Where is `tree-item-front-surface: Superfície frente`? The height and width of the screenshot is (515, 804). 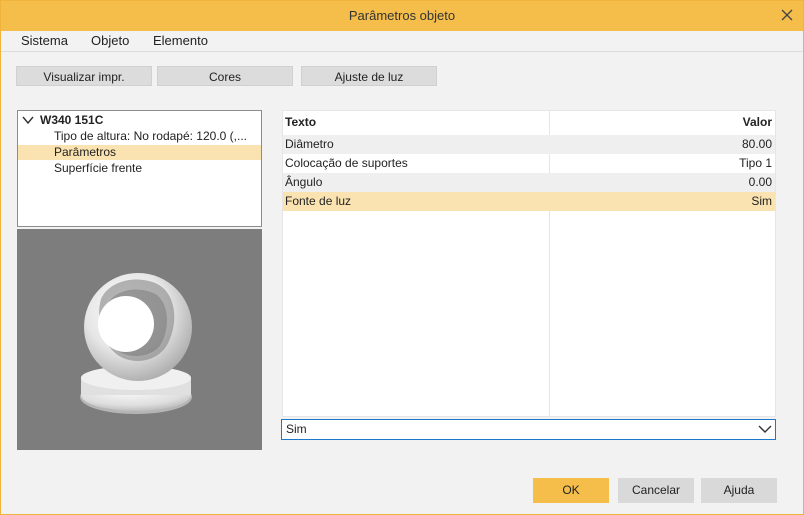 tree-item-front-surface: Superfície frente is located at coordinates (139, 168).